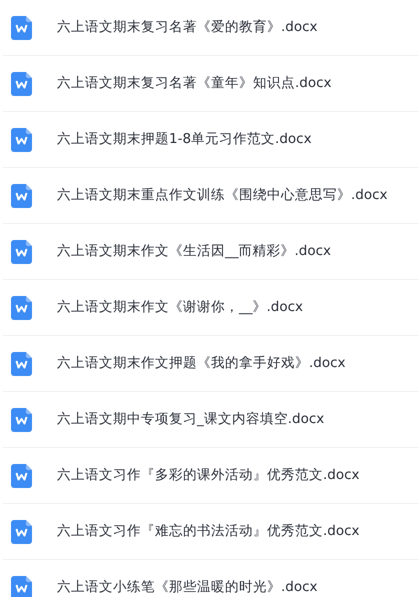 This screenshot has width=419, height=597. What do you see at coordinates (201, 363) in the screenshot?
I see `file-name: 六上语文期末作文押题《我的拿手好戏》.docx` at bounding box center [201, 363].